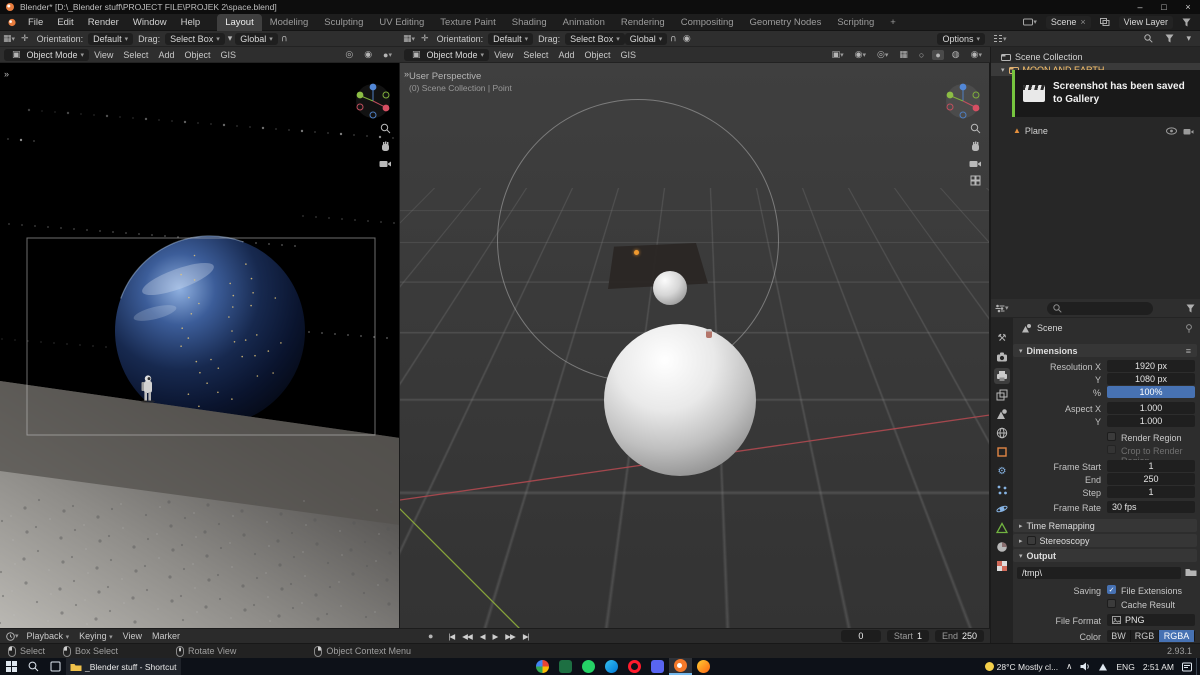 Image resolution: width=1200 pixels, height=675 pixels. I want to click on tray-network-icon, so click(1103, 666).